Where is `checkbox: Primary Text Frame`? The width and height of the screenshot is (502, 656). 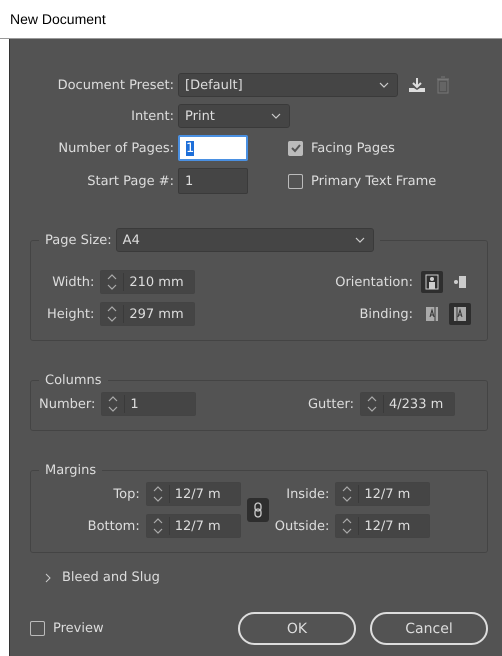 checkbox: Primary Text Frame is located at coordinates (362, 181).